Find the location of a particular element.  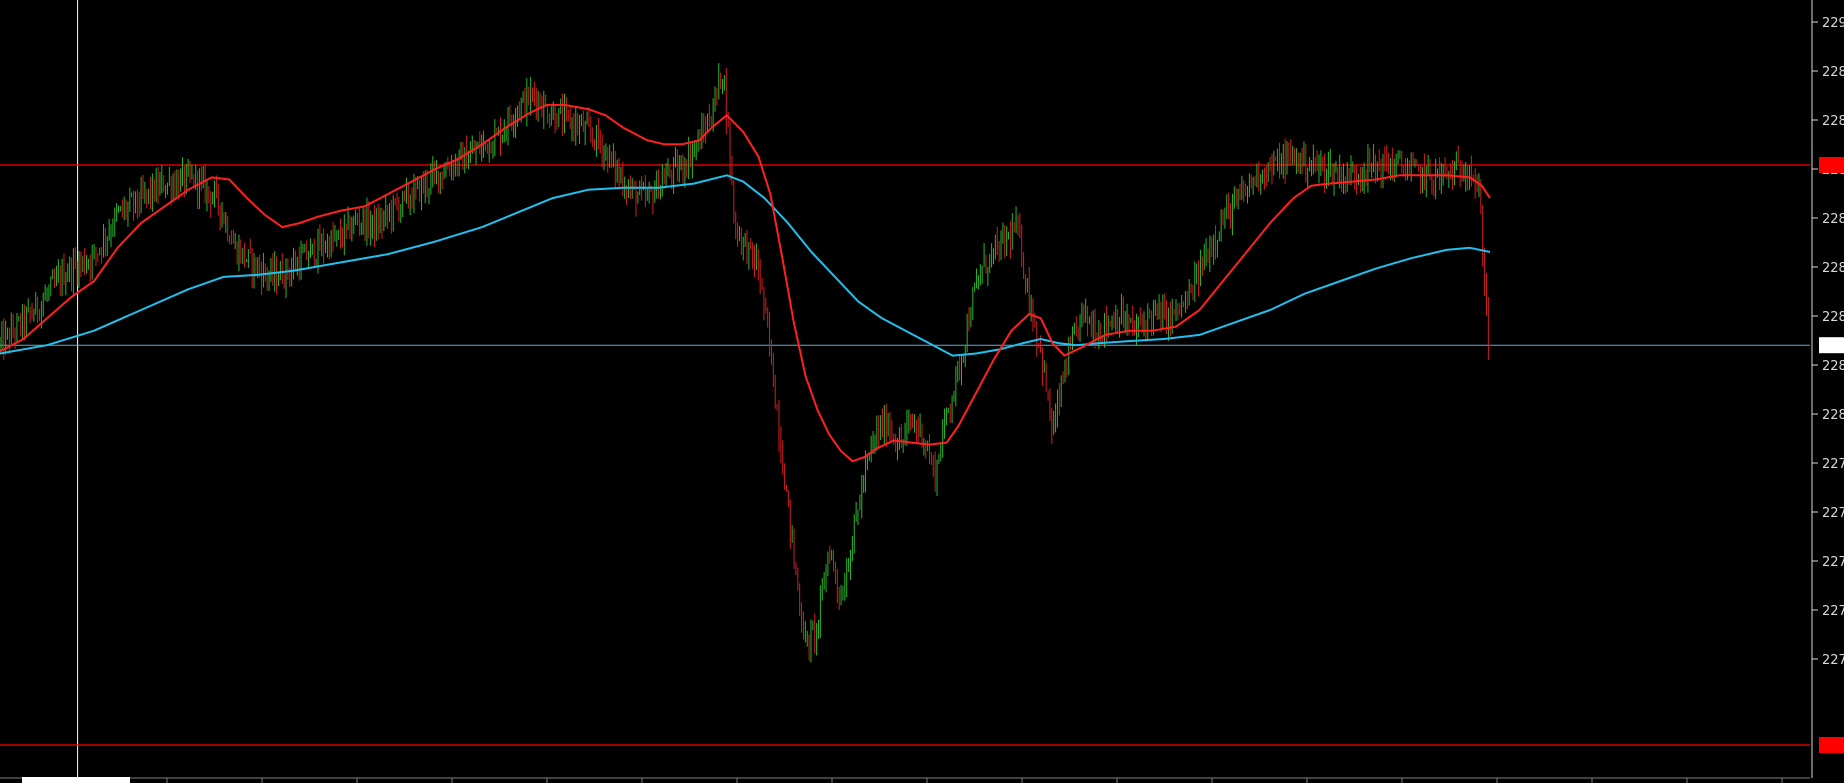

upper-level-price-tag is located at coordinates (1831, 164).